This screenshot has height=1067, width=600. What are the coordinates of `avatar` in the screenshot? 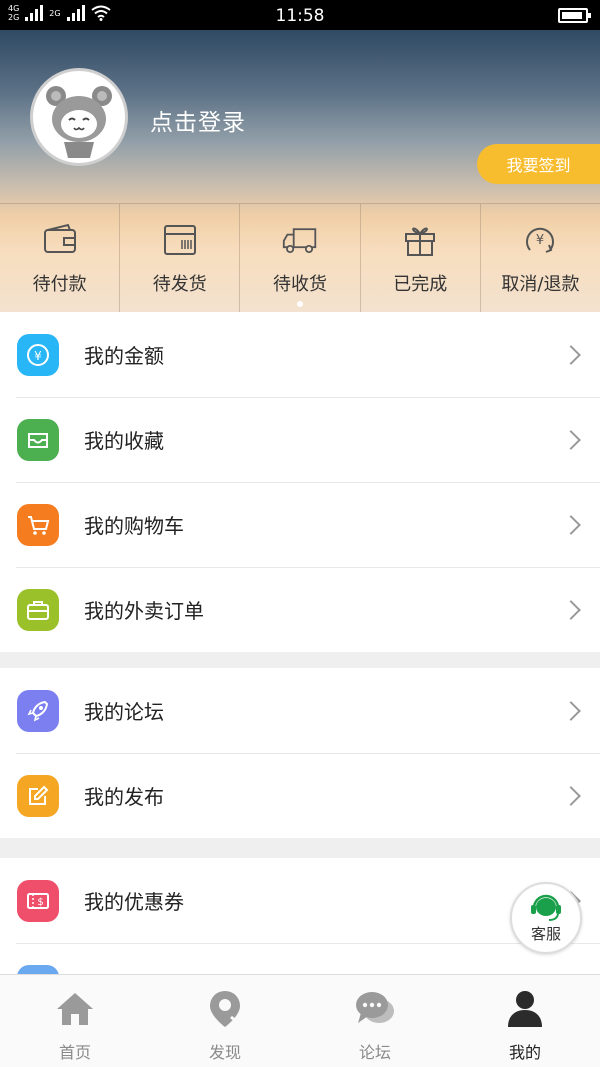 It's located at (79, 117).